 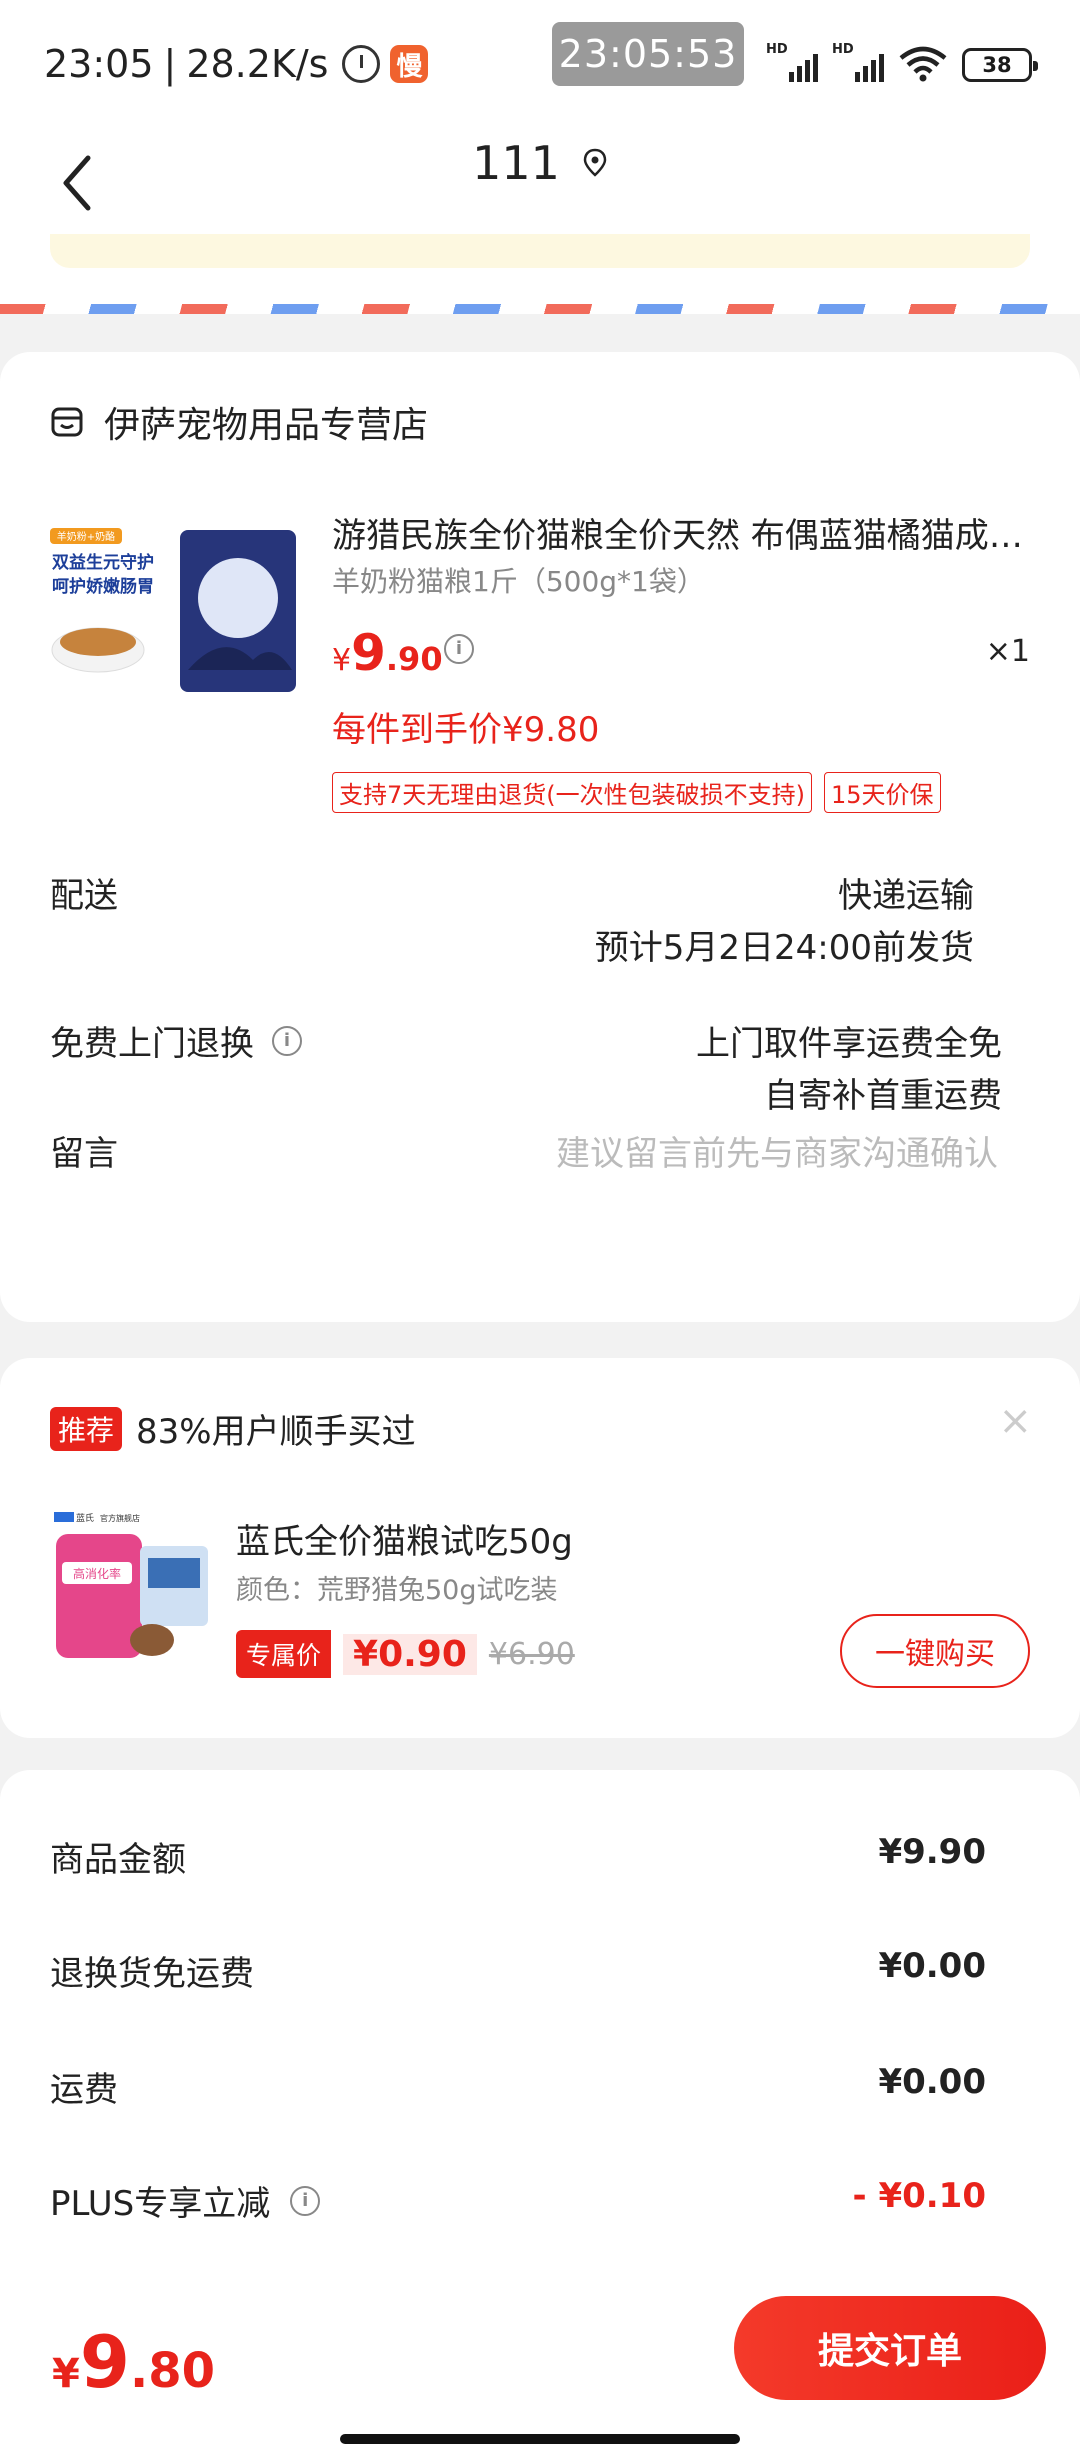 I want to click on free-return-row: 免费上门退换 i, so click(x=176, y=1040).